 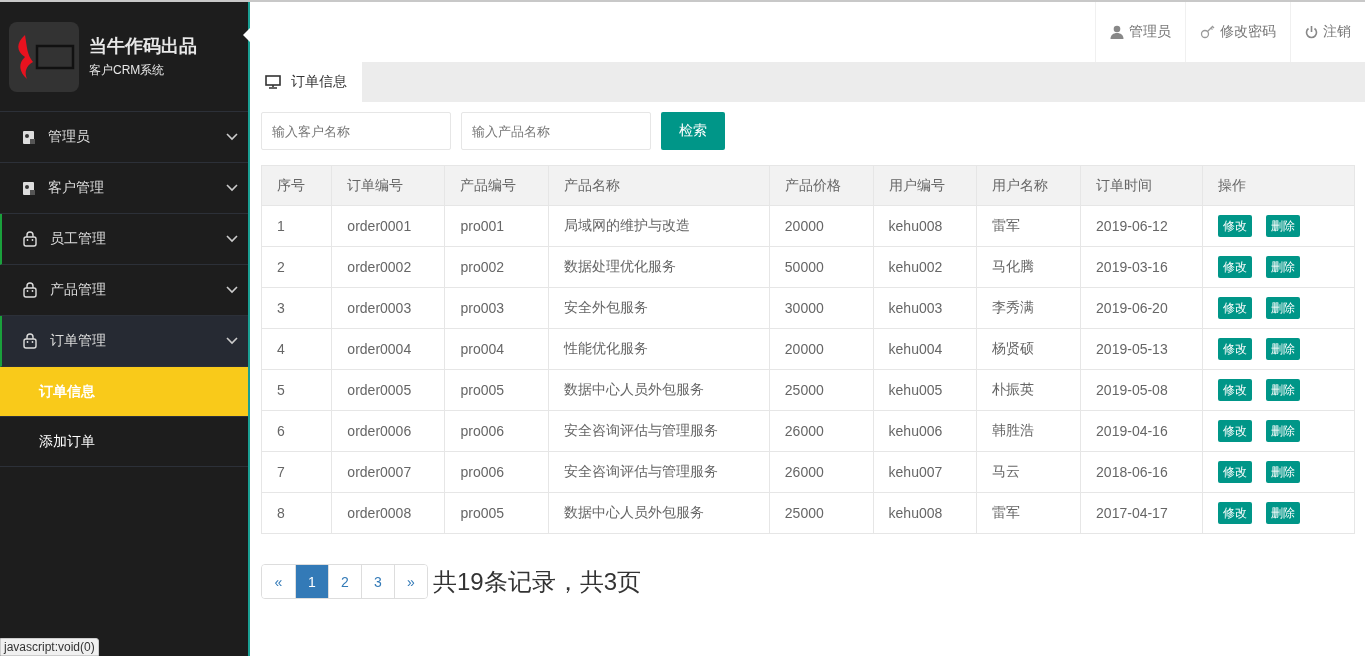 What do you see at coordinates (1278, 185) in the screenshot?
I see `column-header: 操作` at bounding box center [1278, 185].